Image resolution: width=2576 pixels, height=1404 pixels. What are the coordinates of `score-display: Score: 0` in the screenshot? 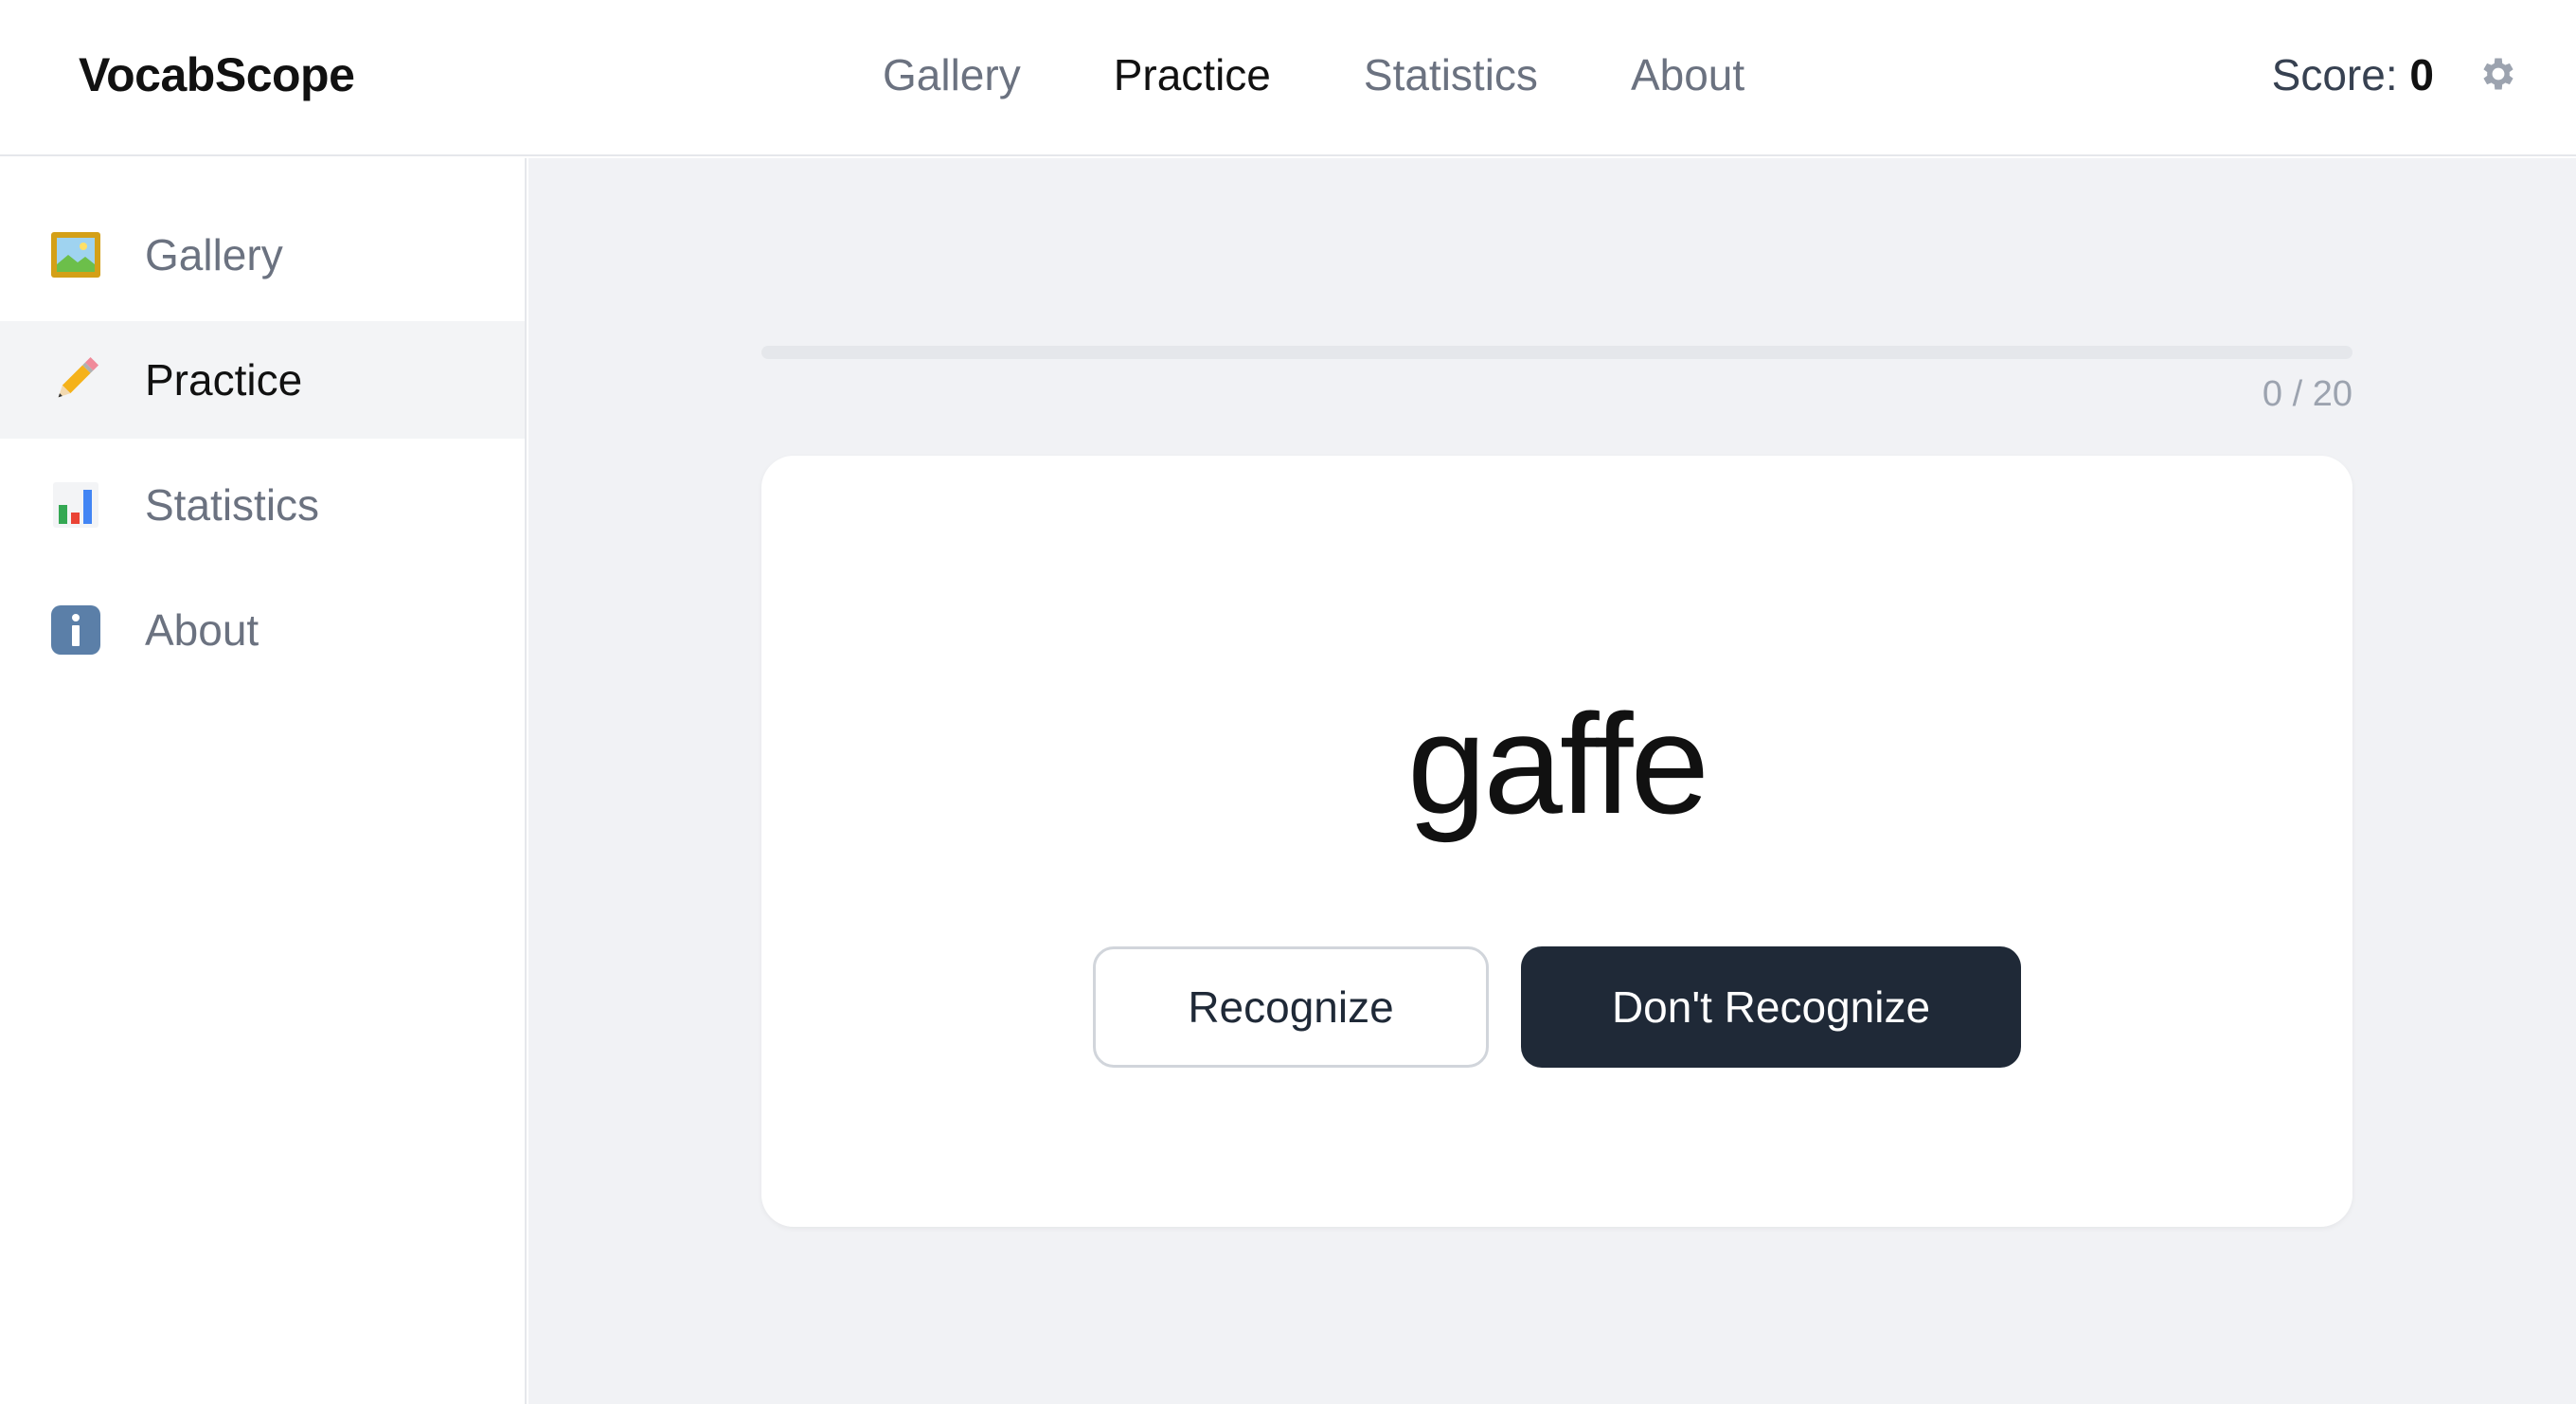 It's located at (2353, 74).